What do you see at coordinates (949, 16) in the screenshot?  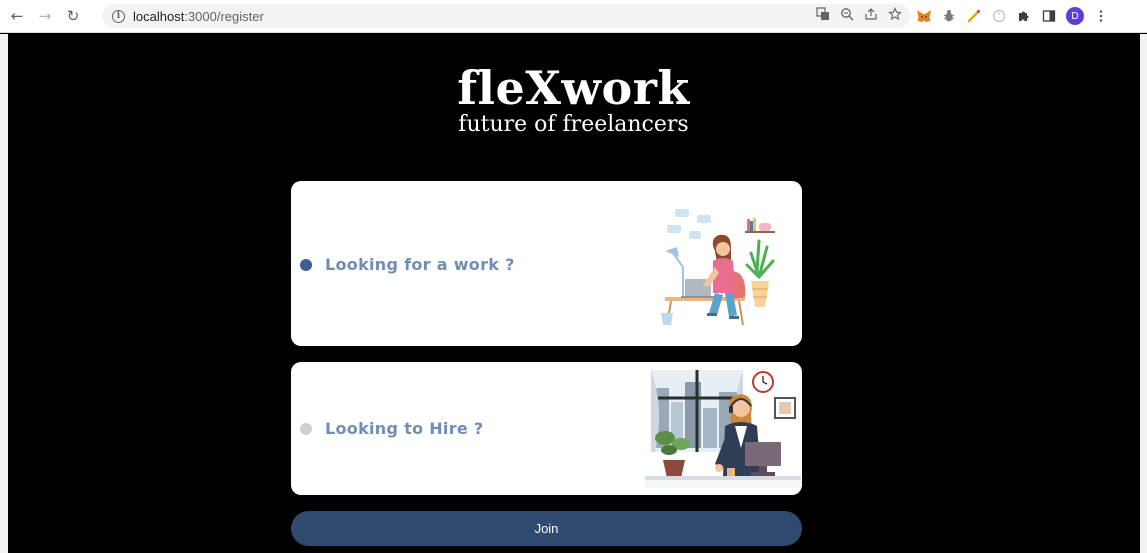 I see `bug-icon` at bounding box center [949, 16].